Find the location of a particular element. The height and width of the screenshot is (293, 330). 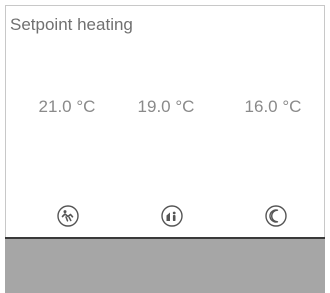

comfort-mode-button is located at coordinates (68, 216).